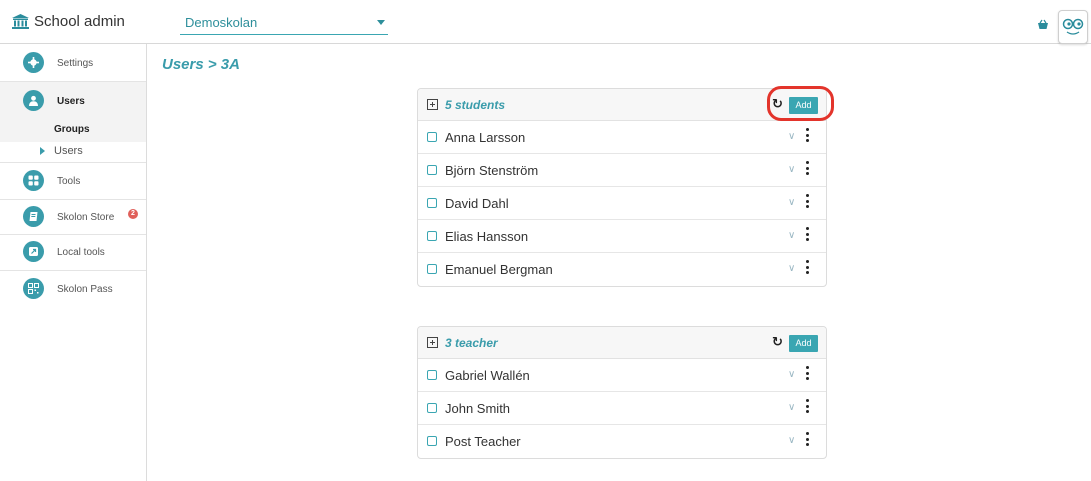 The height and width of the screenshot is (481, 1091). I want to click on list-item: David Dahl ∨, so click(622, 203).